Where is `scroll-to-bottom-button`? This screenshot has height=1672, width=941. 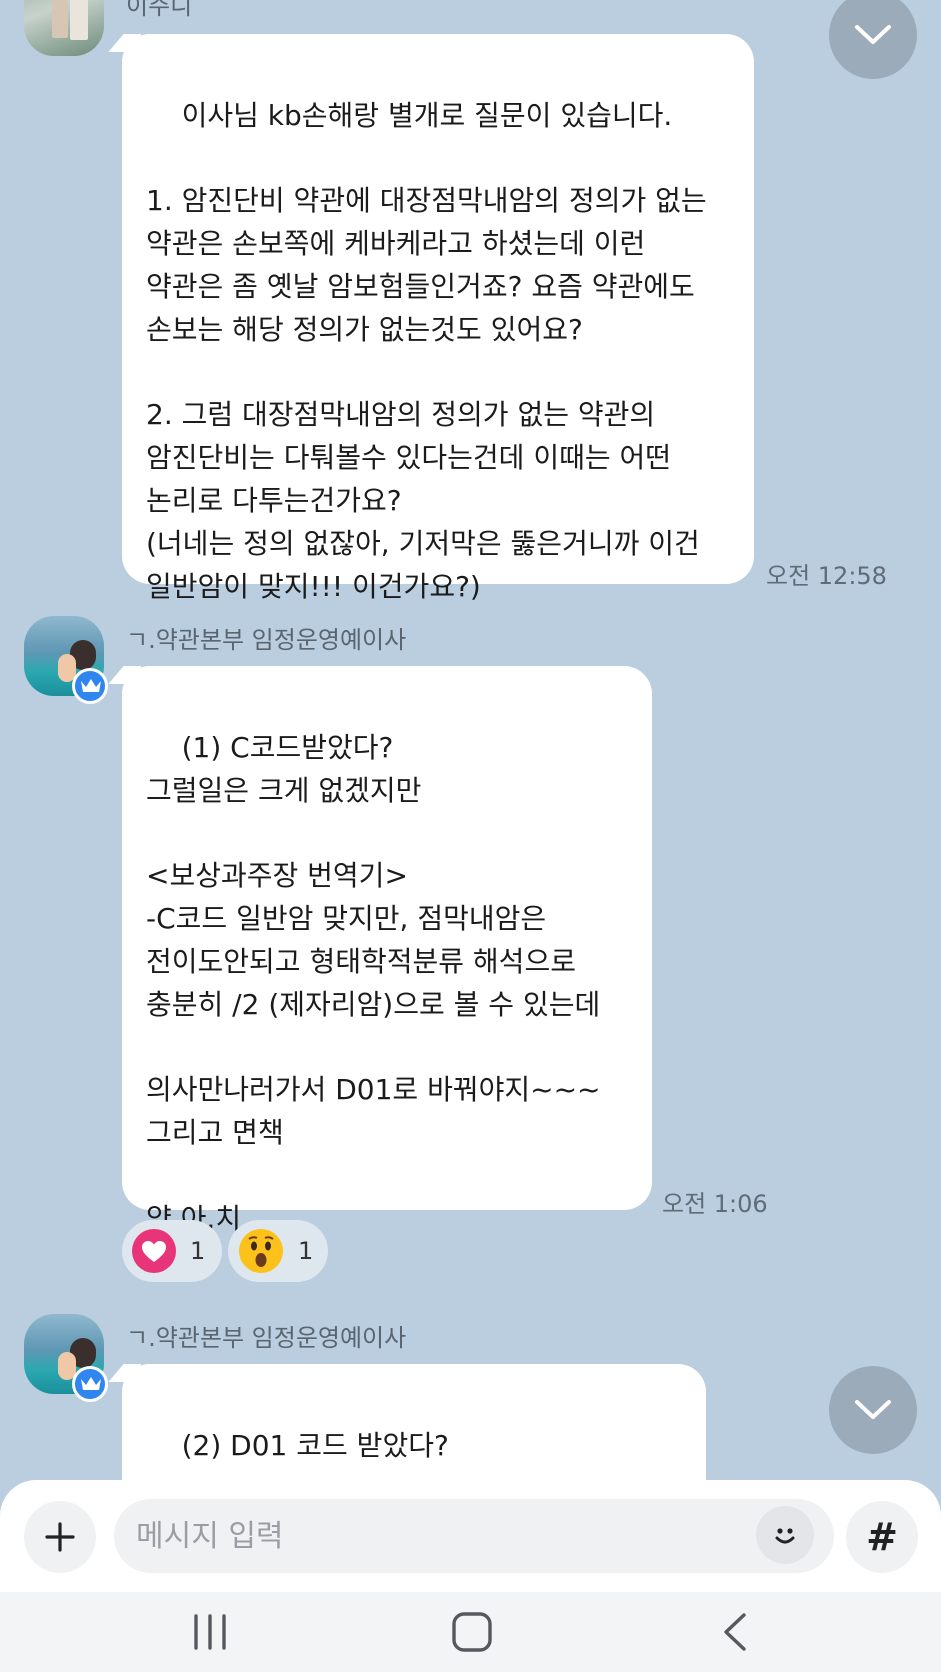
scroll-to-bottom-button is located at coordinates (873, 1410).